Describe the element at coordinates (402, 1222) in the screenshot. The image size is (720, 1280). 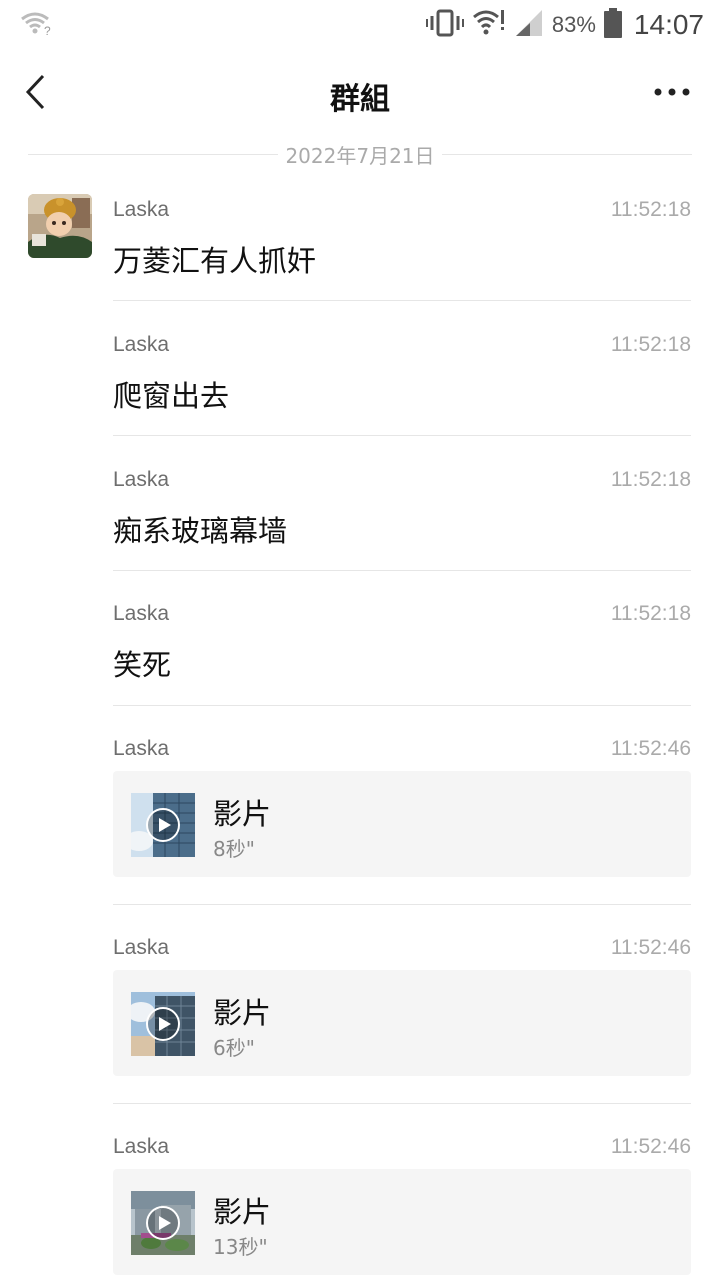
I see `video-message-card: 影片 13秒"` at that location.